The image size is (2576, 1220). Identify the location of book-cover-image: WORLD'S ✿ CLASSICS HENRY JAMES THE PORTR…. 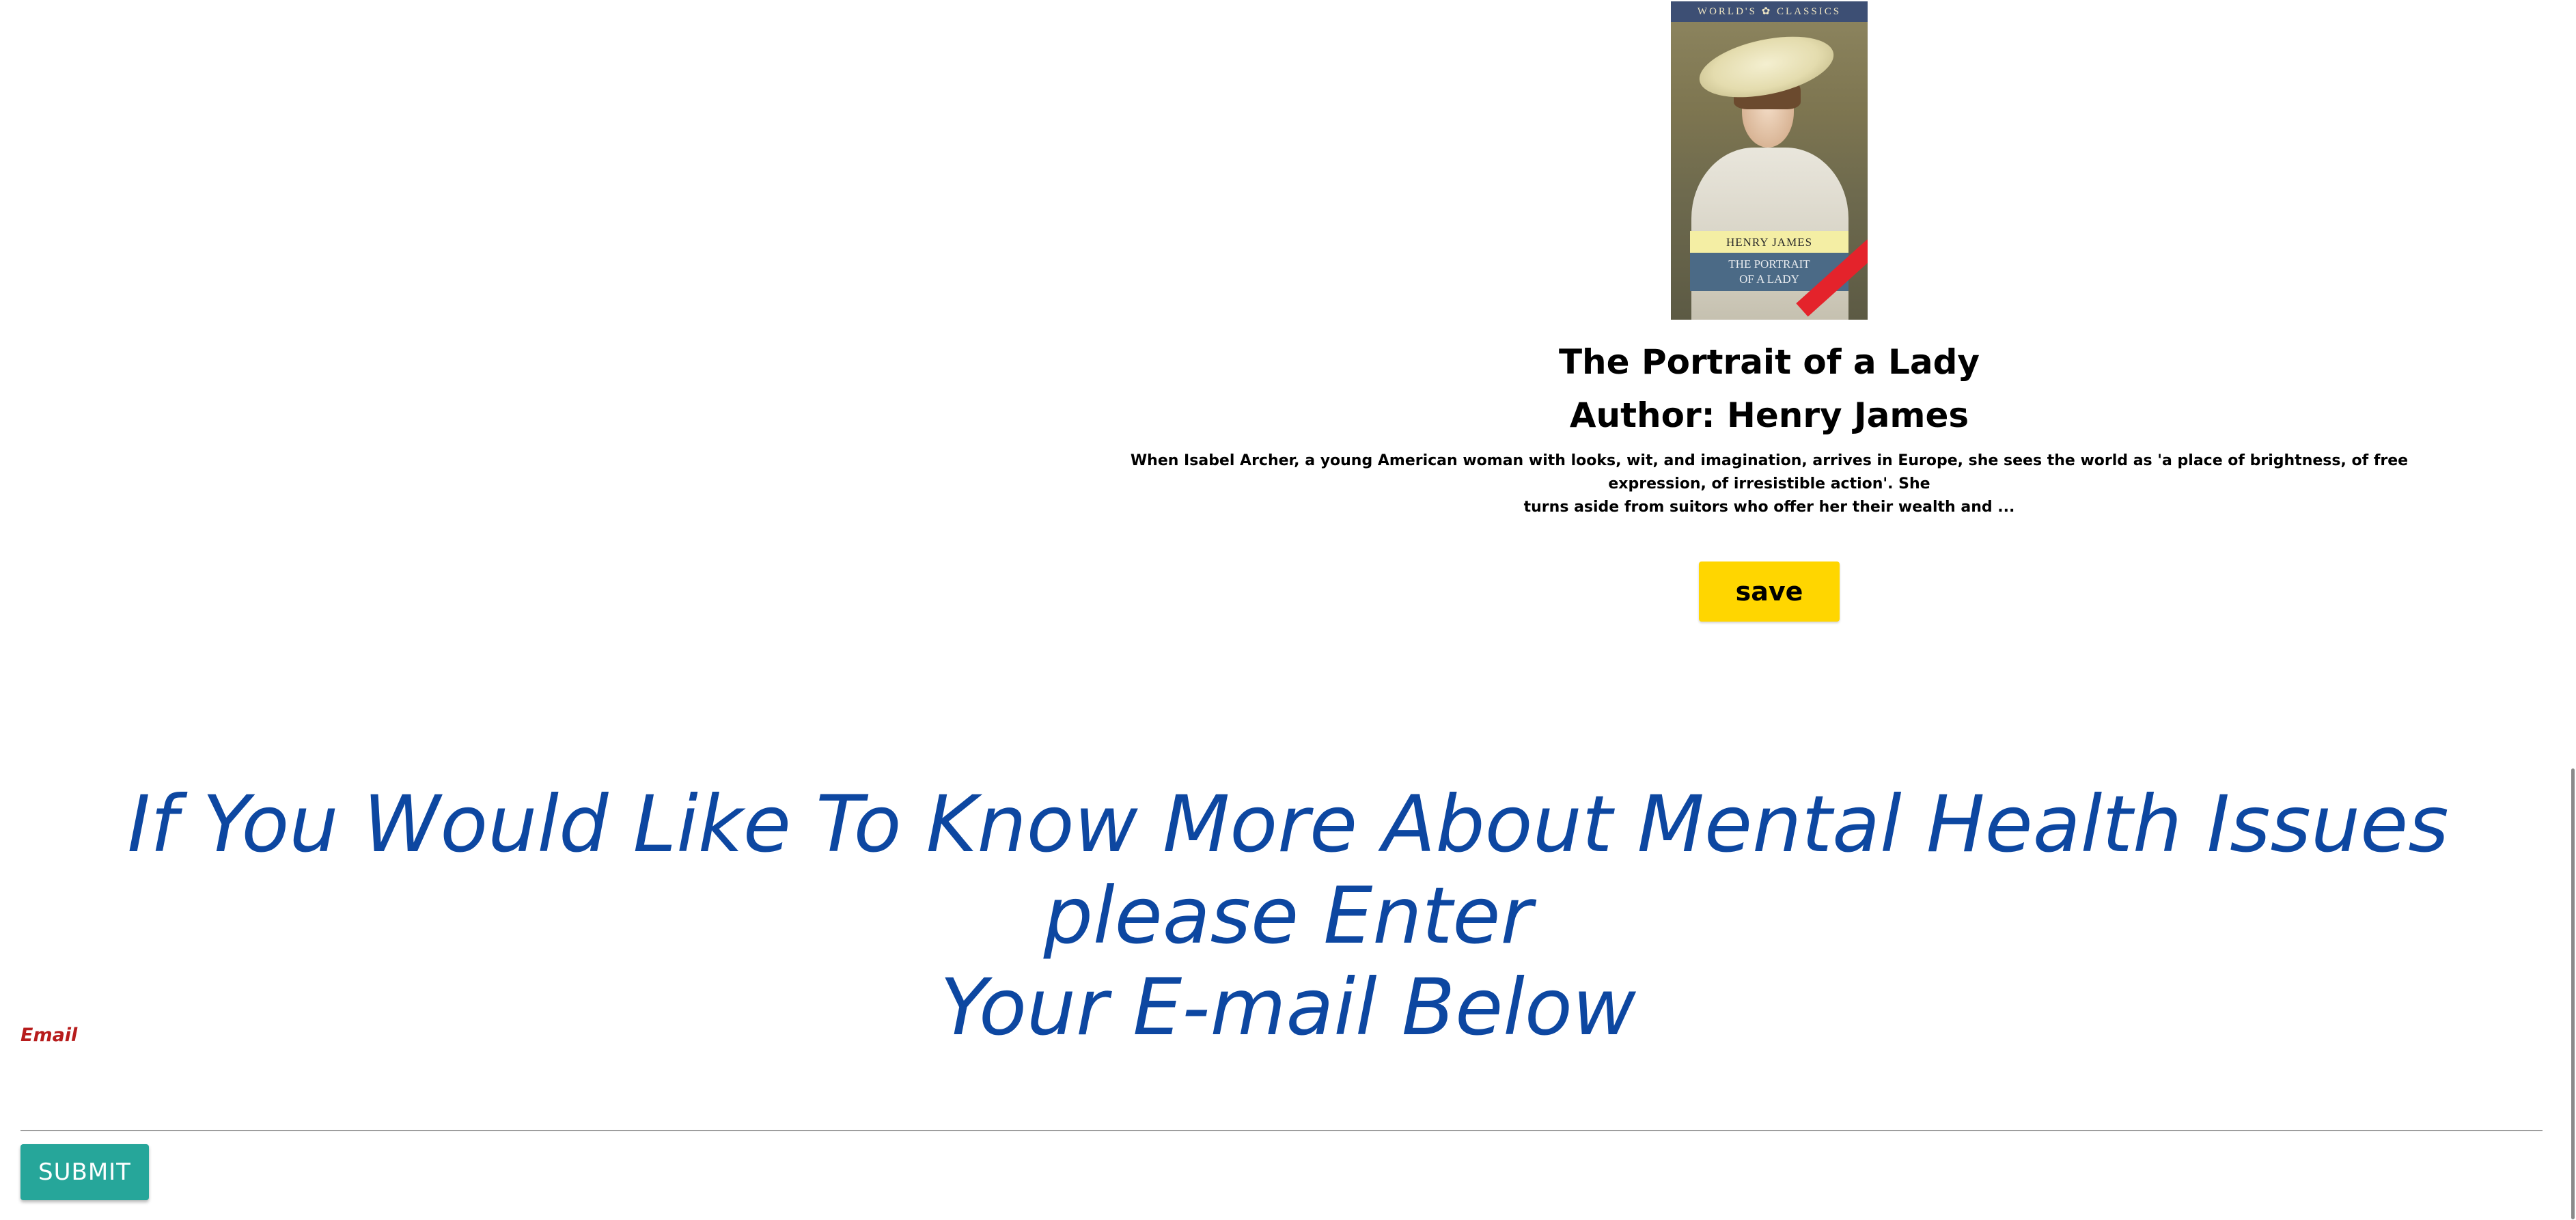
(1770, 160).